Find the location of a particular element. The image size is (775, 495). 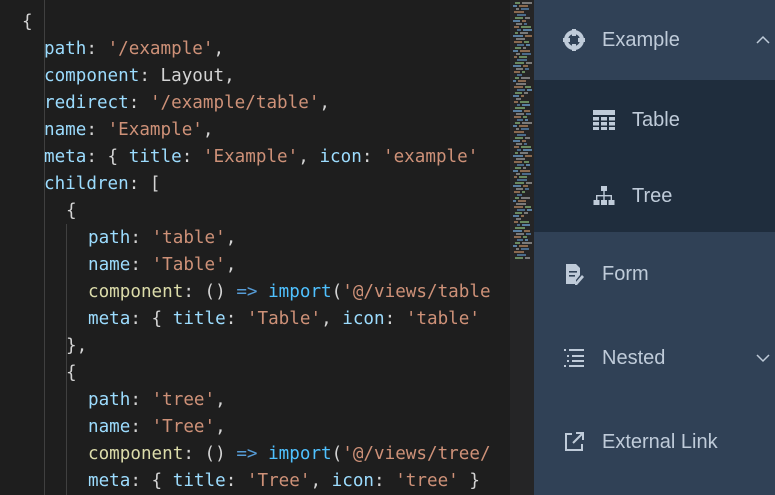

code-line: component: () => import('@/views/table is located at coordinates (289, 292).